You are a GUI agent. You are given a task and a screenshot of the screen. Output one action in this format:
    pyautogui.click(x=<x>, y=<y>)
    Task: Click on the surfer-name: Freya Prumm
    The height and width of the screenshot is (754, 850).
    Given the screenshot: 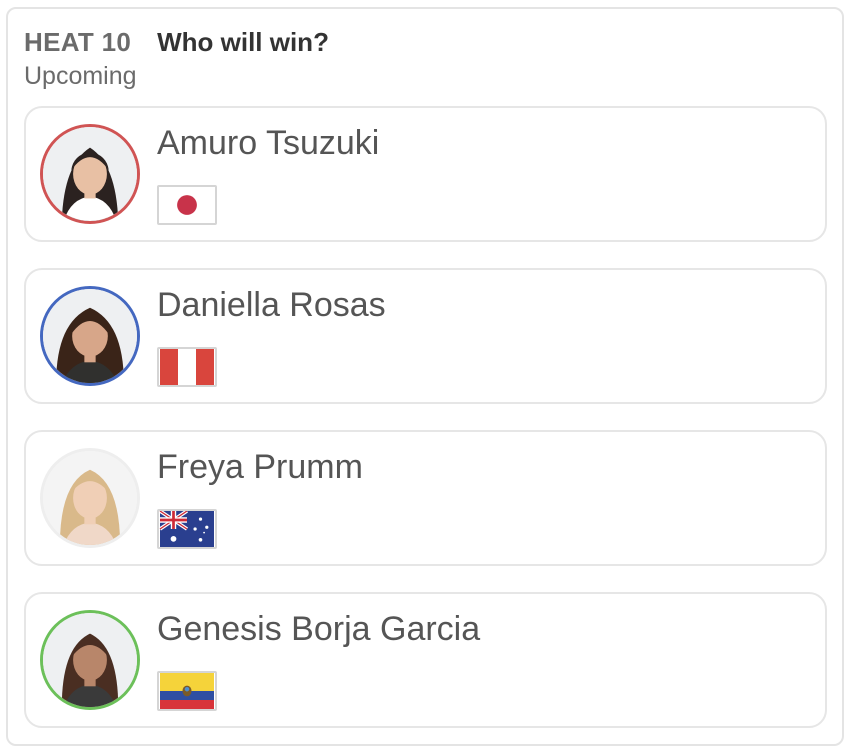 What is the action you would take?
    pyautogui.click(x=260, y=467)
    